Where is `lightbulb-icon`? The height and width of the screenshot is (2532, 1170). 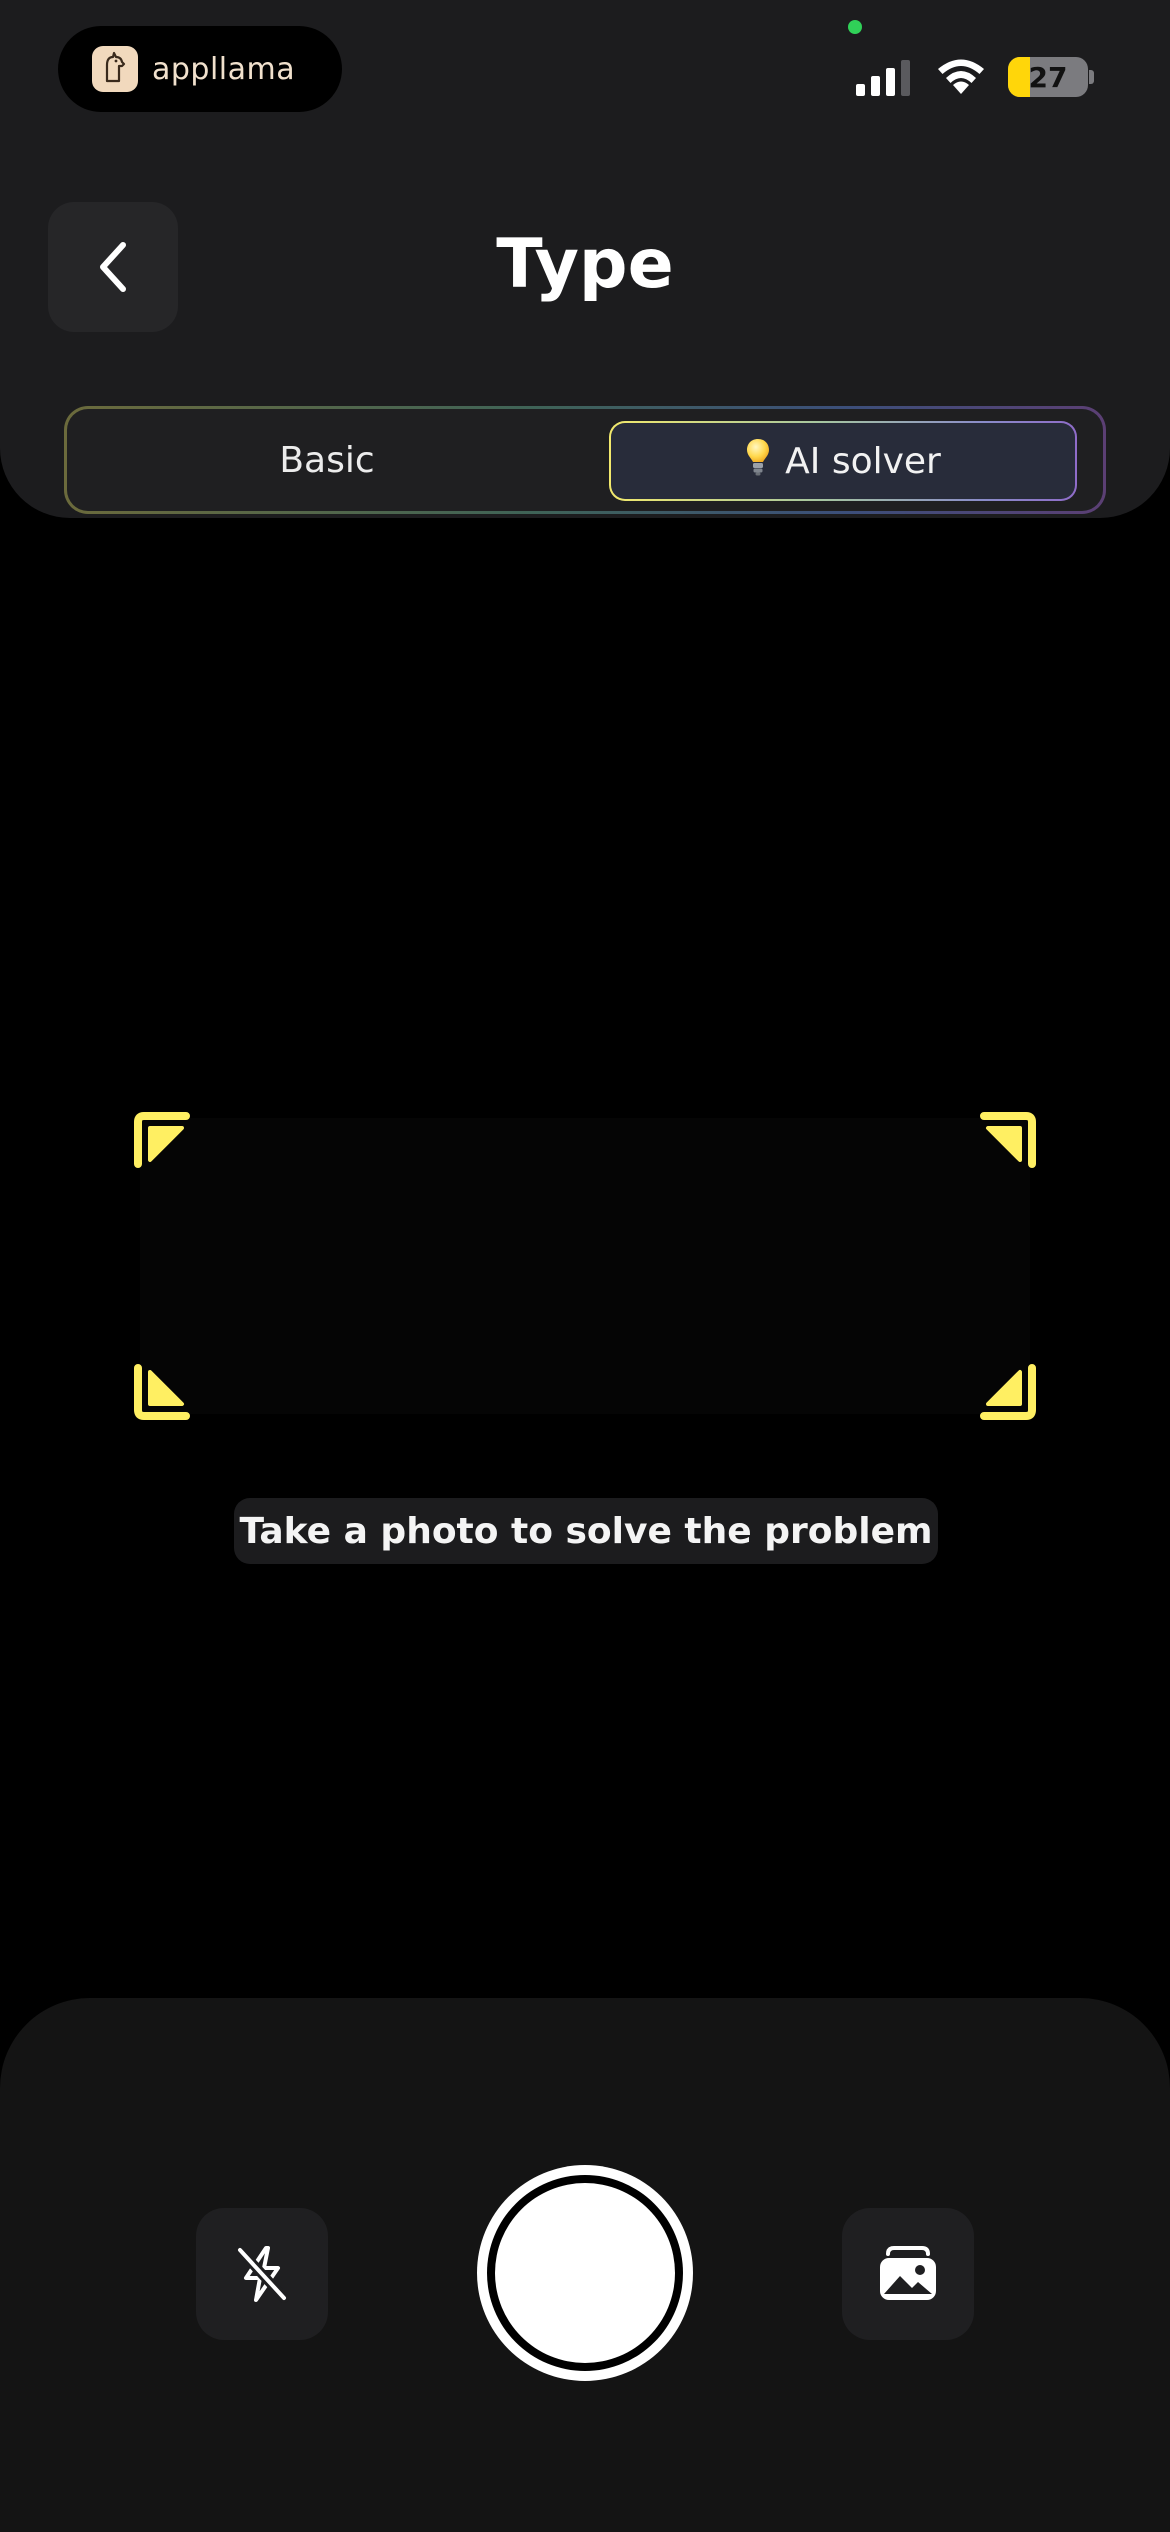 lightbulb-icon is located at coordinates (758, 461).